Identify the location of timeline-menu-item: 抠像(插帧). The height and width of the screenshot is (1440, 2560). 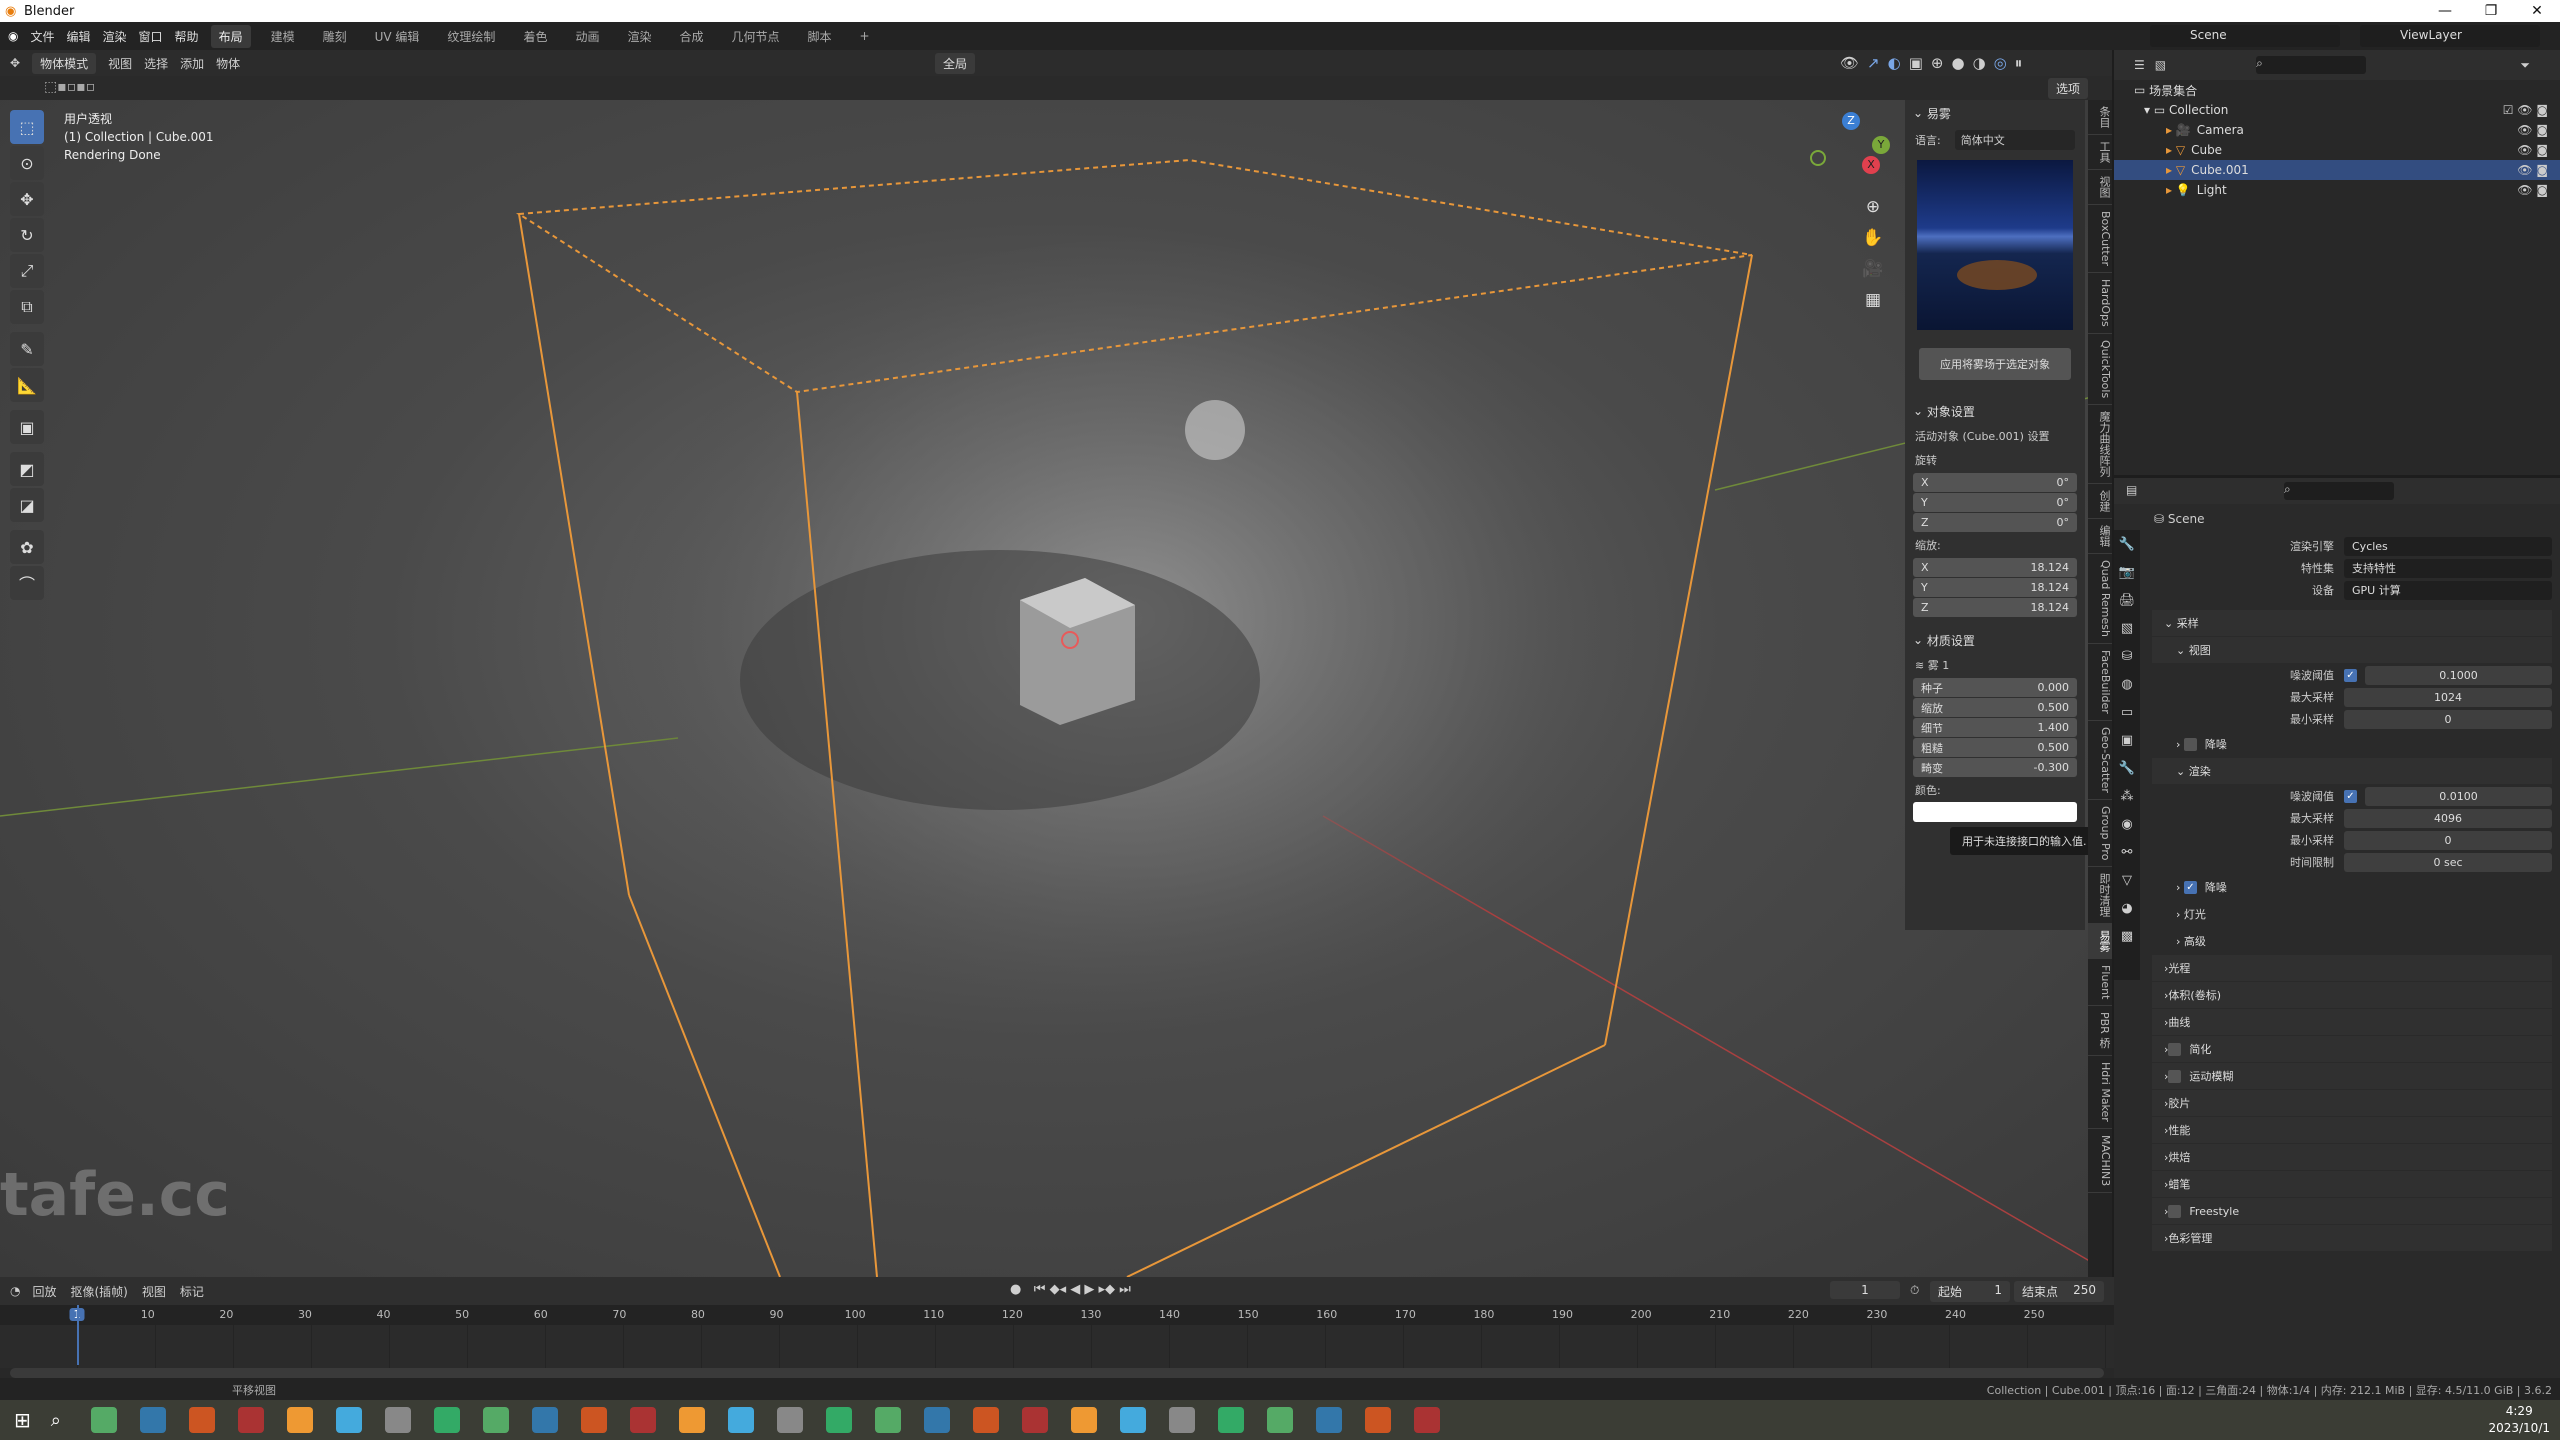
(99, 1291).